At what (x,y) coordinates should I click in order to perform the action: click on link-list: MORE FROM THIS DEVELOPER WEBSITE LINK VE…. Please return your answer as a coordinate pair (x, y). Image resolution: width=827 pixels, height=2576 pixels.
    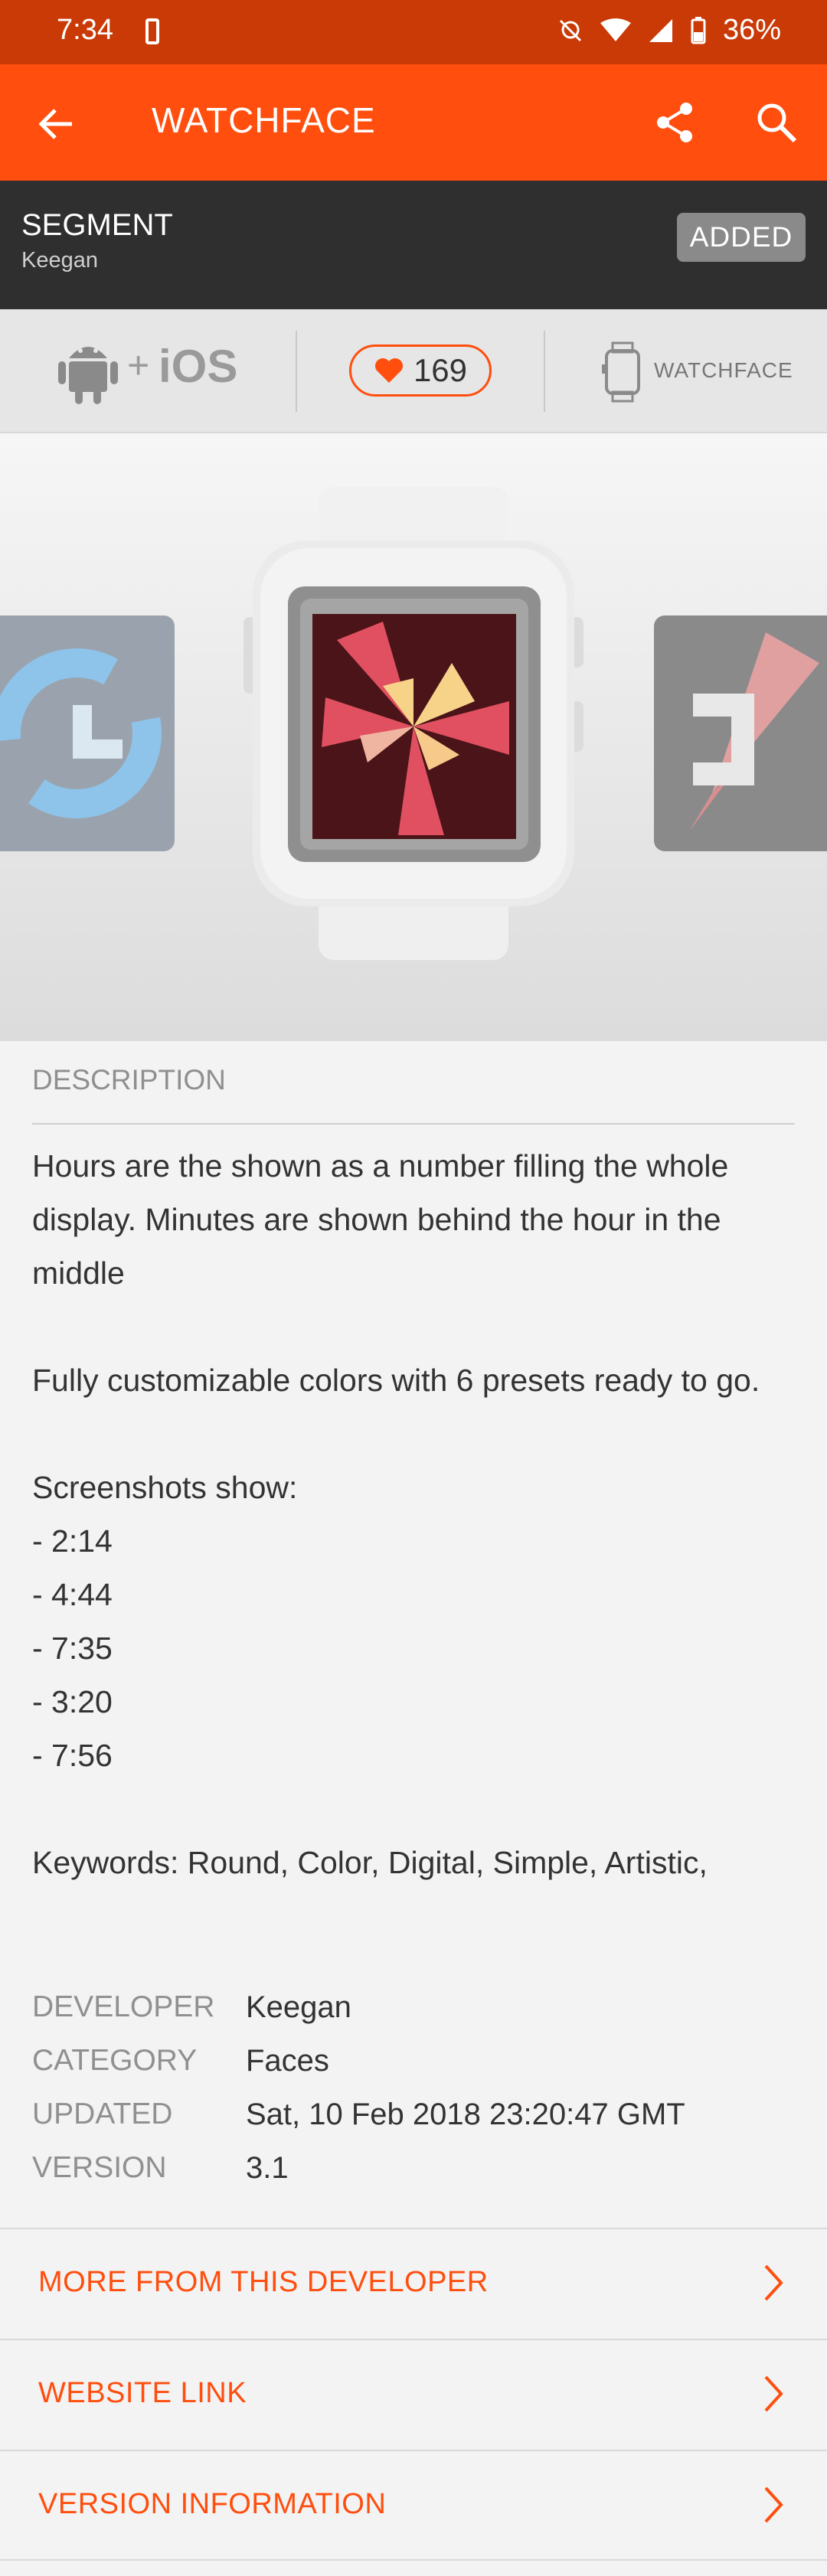
    Looking at the image, I should click on (413, 2394).